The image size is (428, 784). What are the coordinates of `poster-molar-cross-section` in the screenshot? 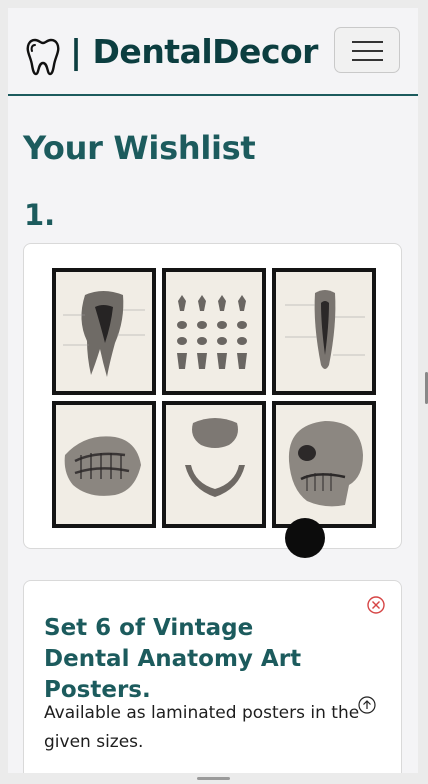 It's located at (104, 331).